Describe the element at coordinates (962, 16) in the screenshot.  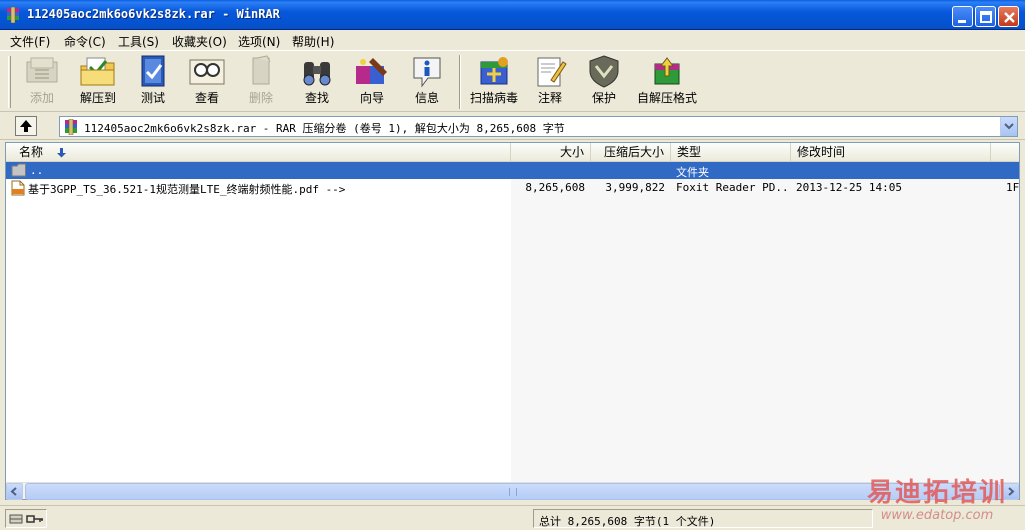
I see `minimize-button` at that location.